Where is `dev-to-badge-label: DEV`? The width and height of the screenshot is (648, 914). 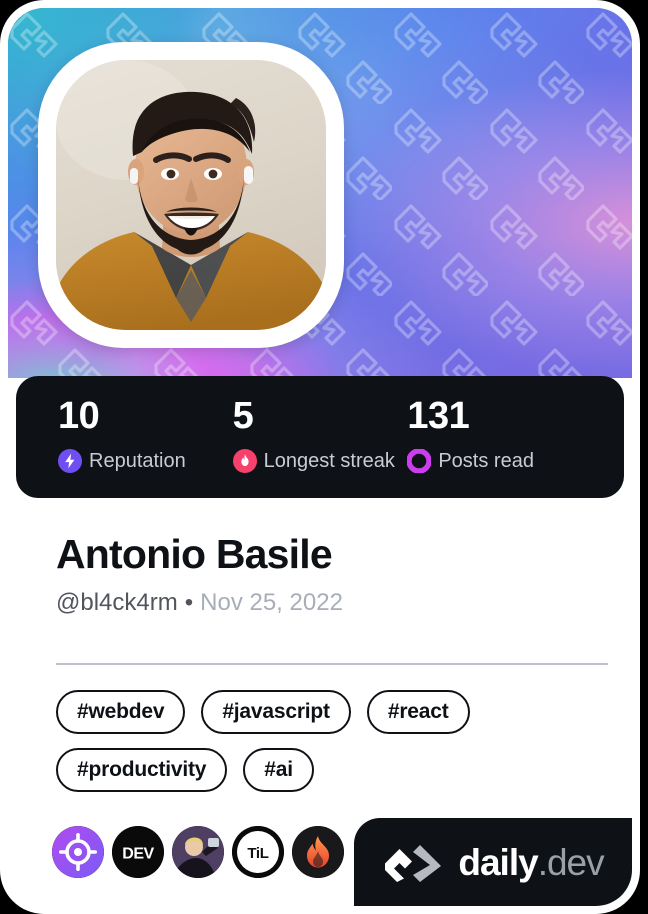
dev-to-badge-label: DEV is located at coordinates (138, 854).